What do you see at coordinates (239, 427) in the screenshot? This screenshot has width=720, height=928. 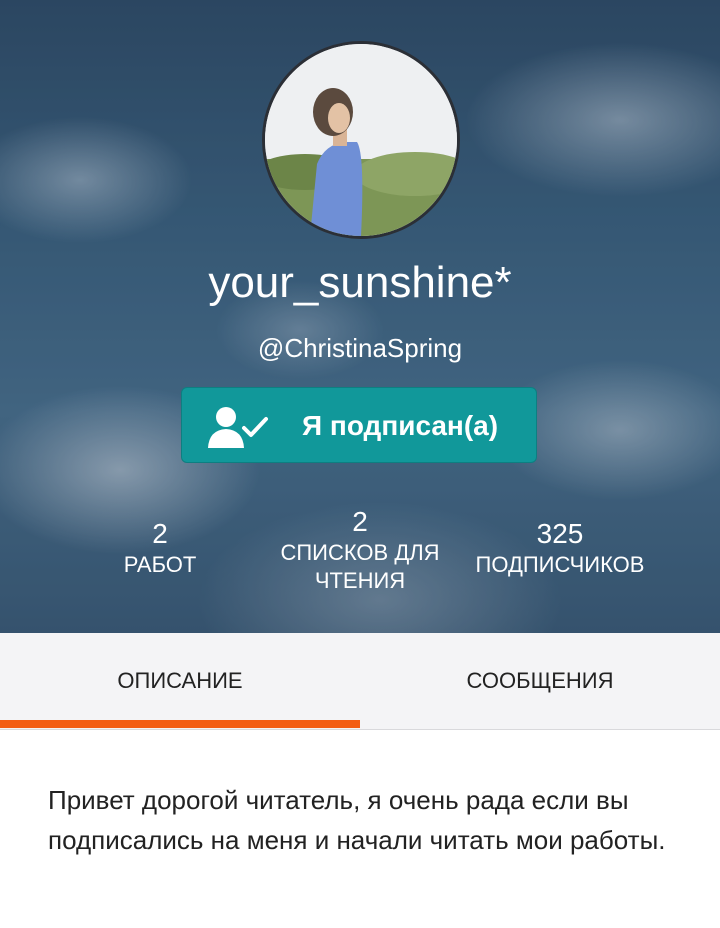 I see `user-check-icon` at bounding box center [239, 427].